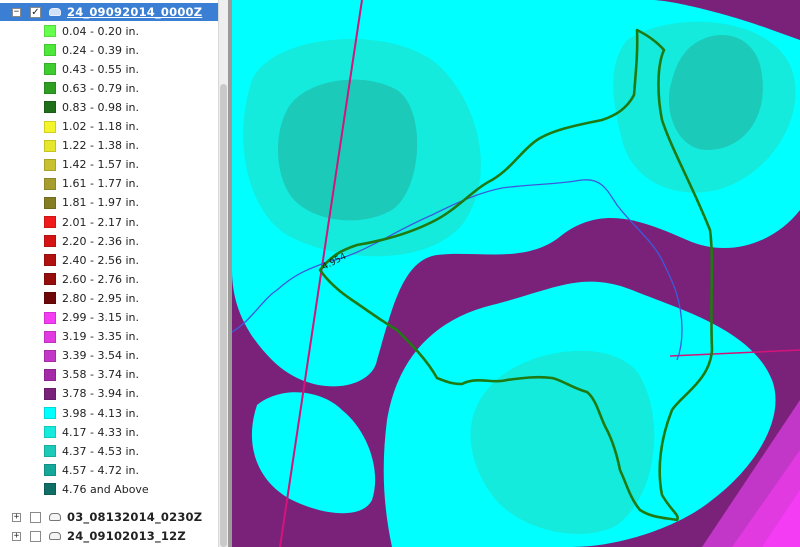 The width and height of the screenshot is (800, 547). What do you see at coordinates (100, 451) in the screenshot?
I see `legend-label: 4.37 - 4.53 in.` at bounding box center [100, 451].